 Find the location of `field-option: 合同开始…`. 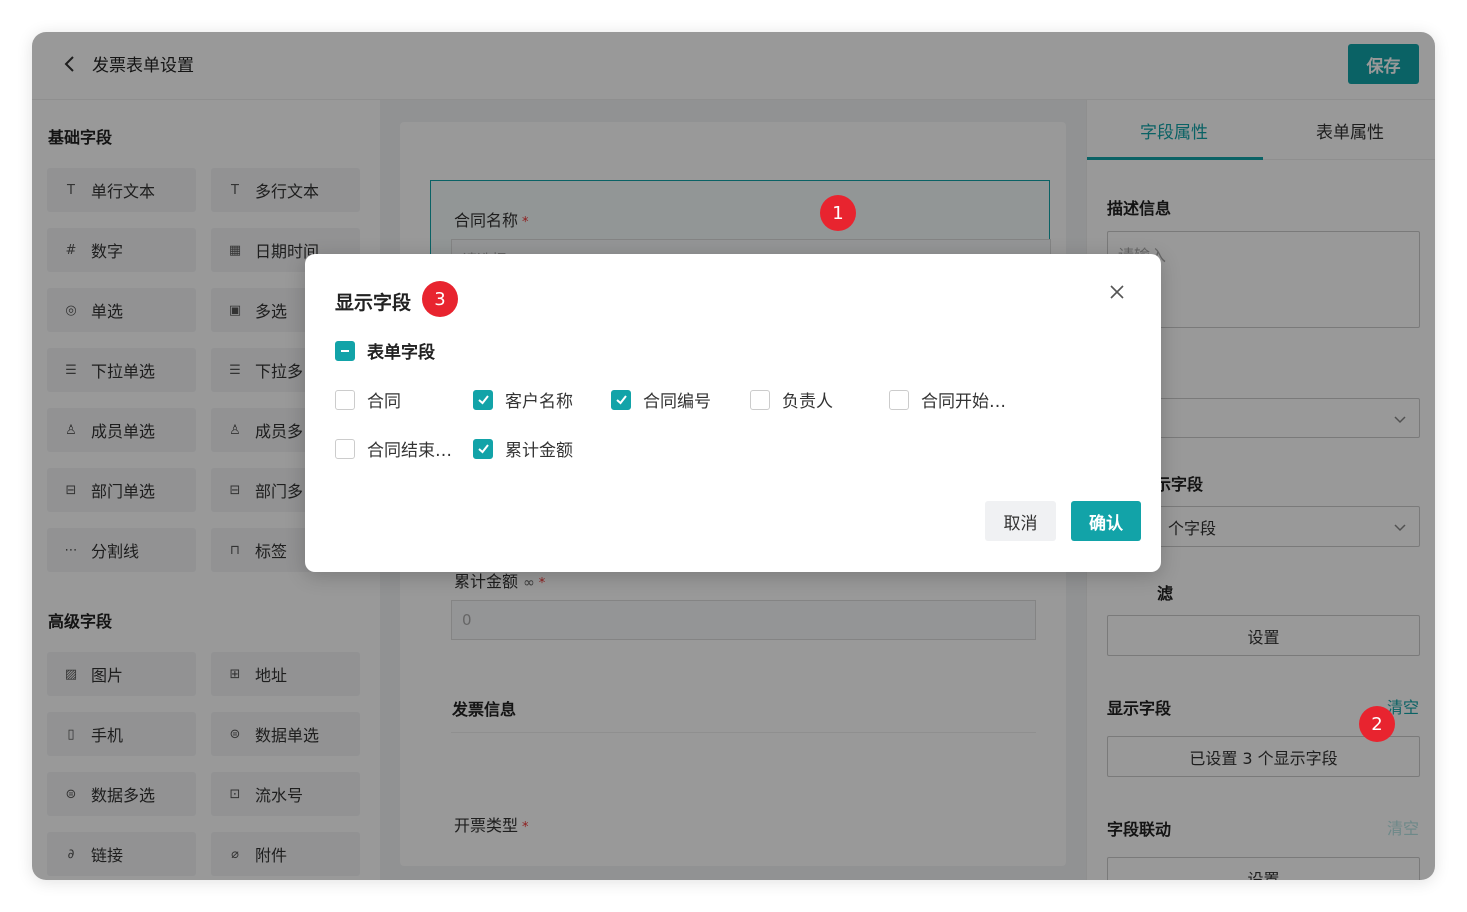

field-option: 合同开始… is located at coordinates (947, 399).